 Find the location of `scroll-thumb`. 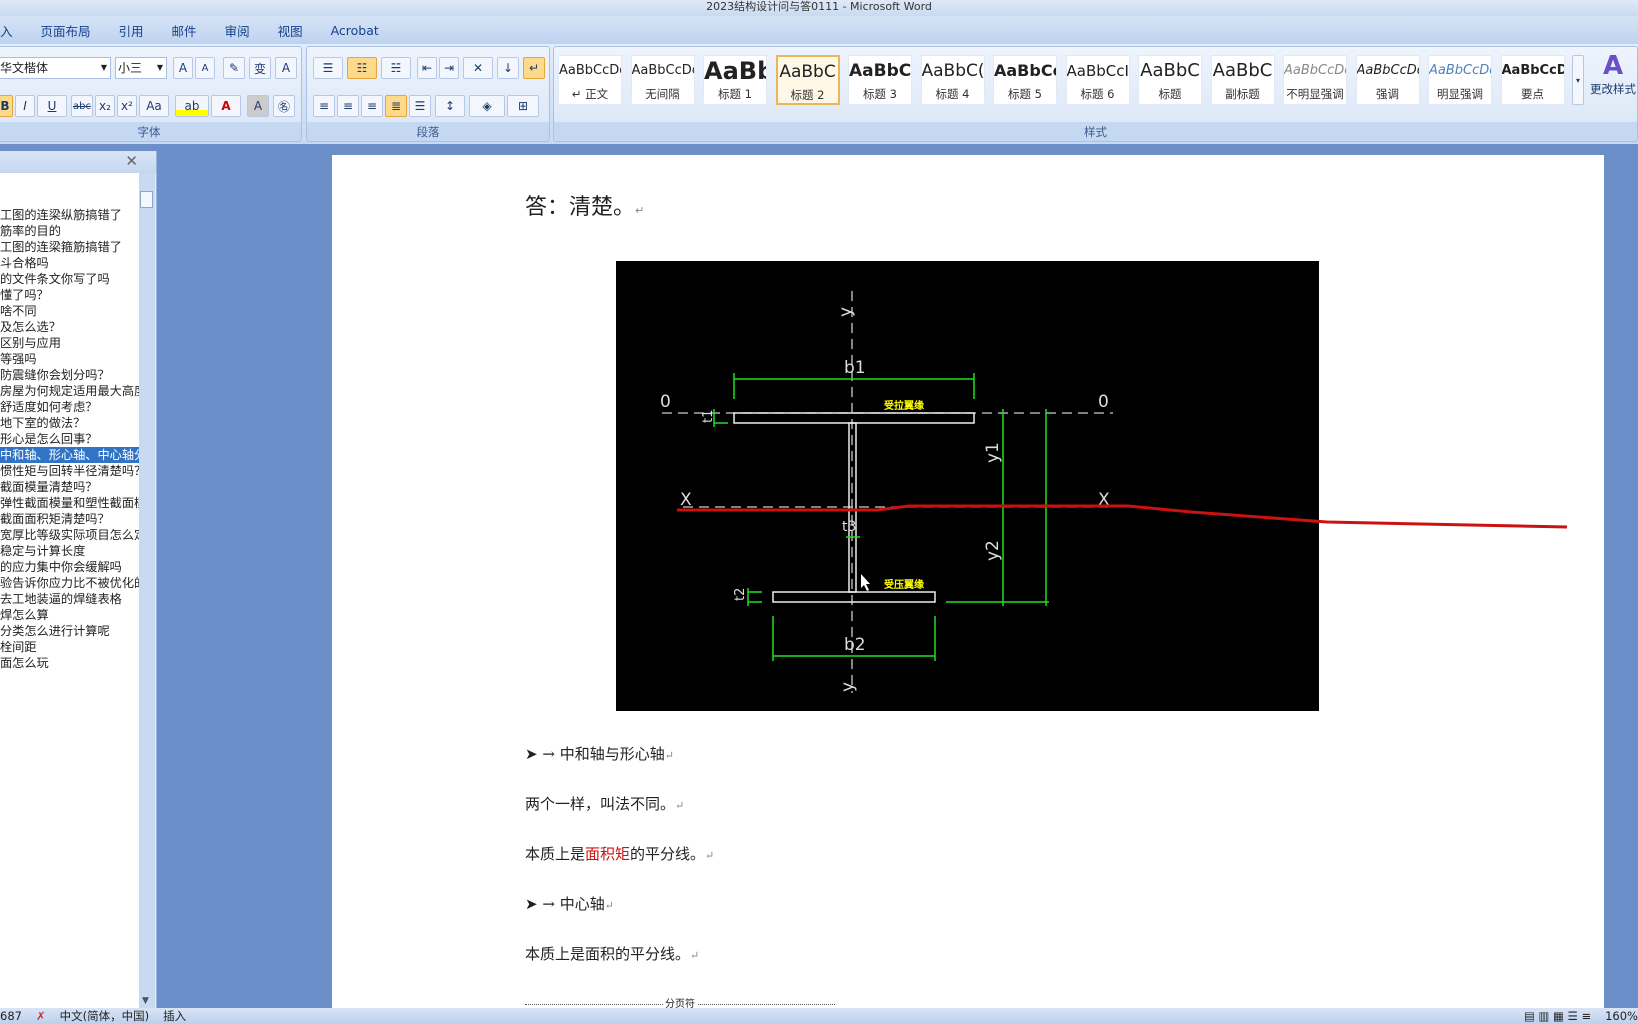

scroll-thumb is located at coordinates (146, 199).